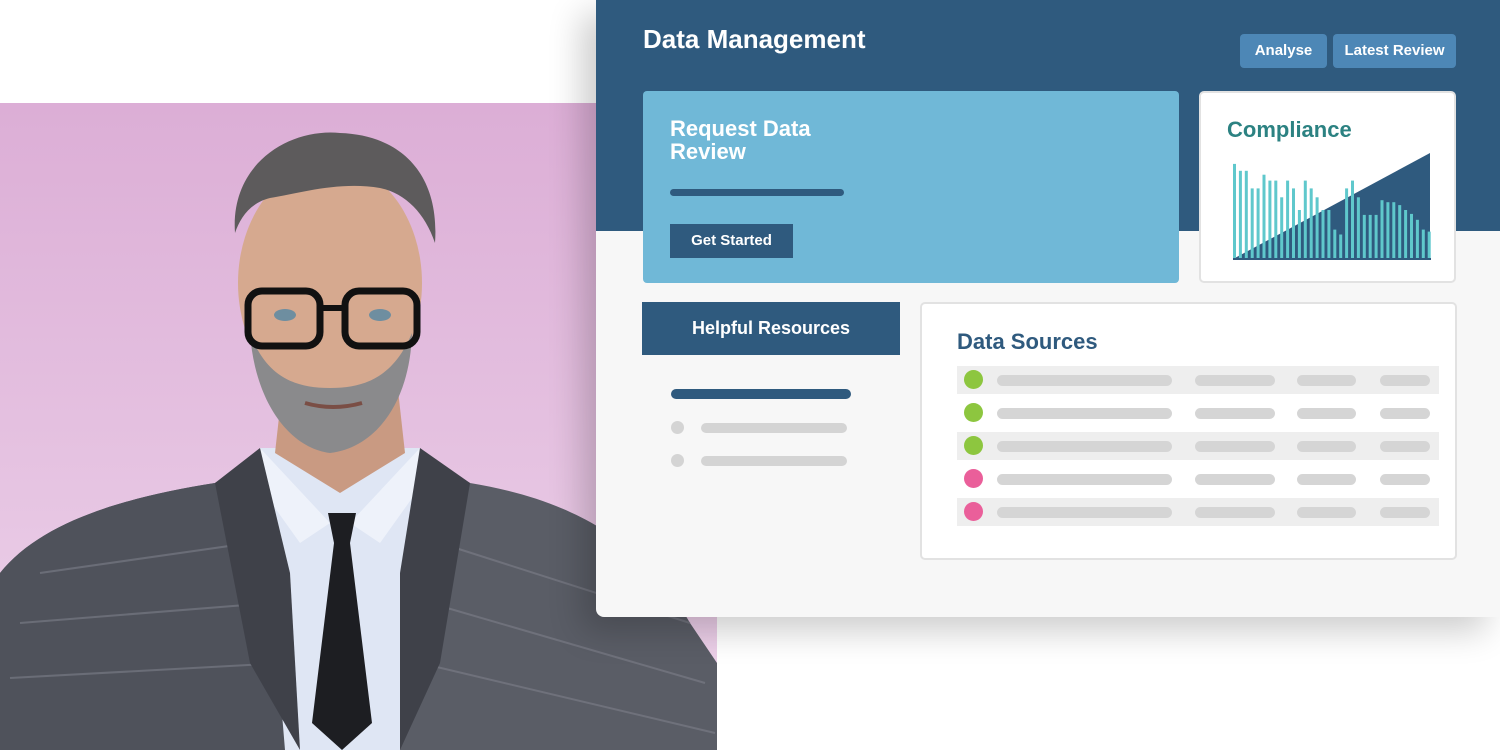 The width and height of the screenshot is (1500, 750). I want to click on compliance-card: Compliance, so click(1327, 187).